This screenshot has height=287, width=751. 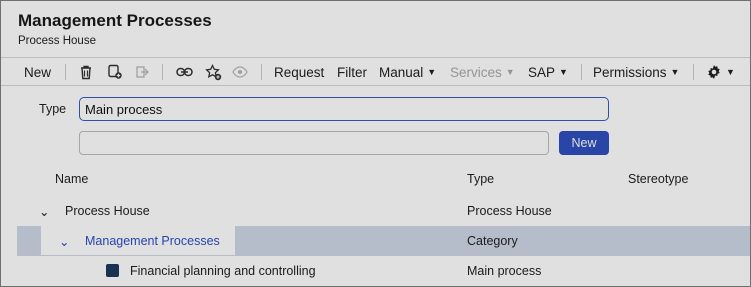 What do you see at coordinates (383, 241) in the screenshot?
I see `table-row-selected: ⌄ Management Processes Category` at bounding box center [383, 241].